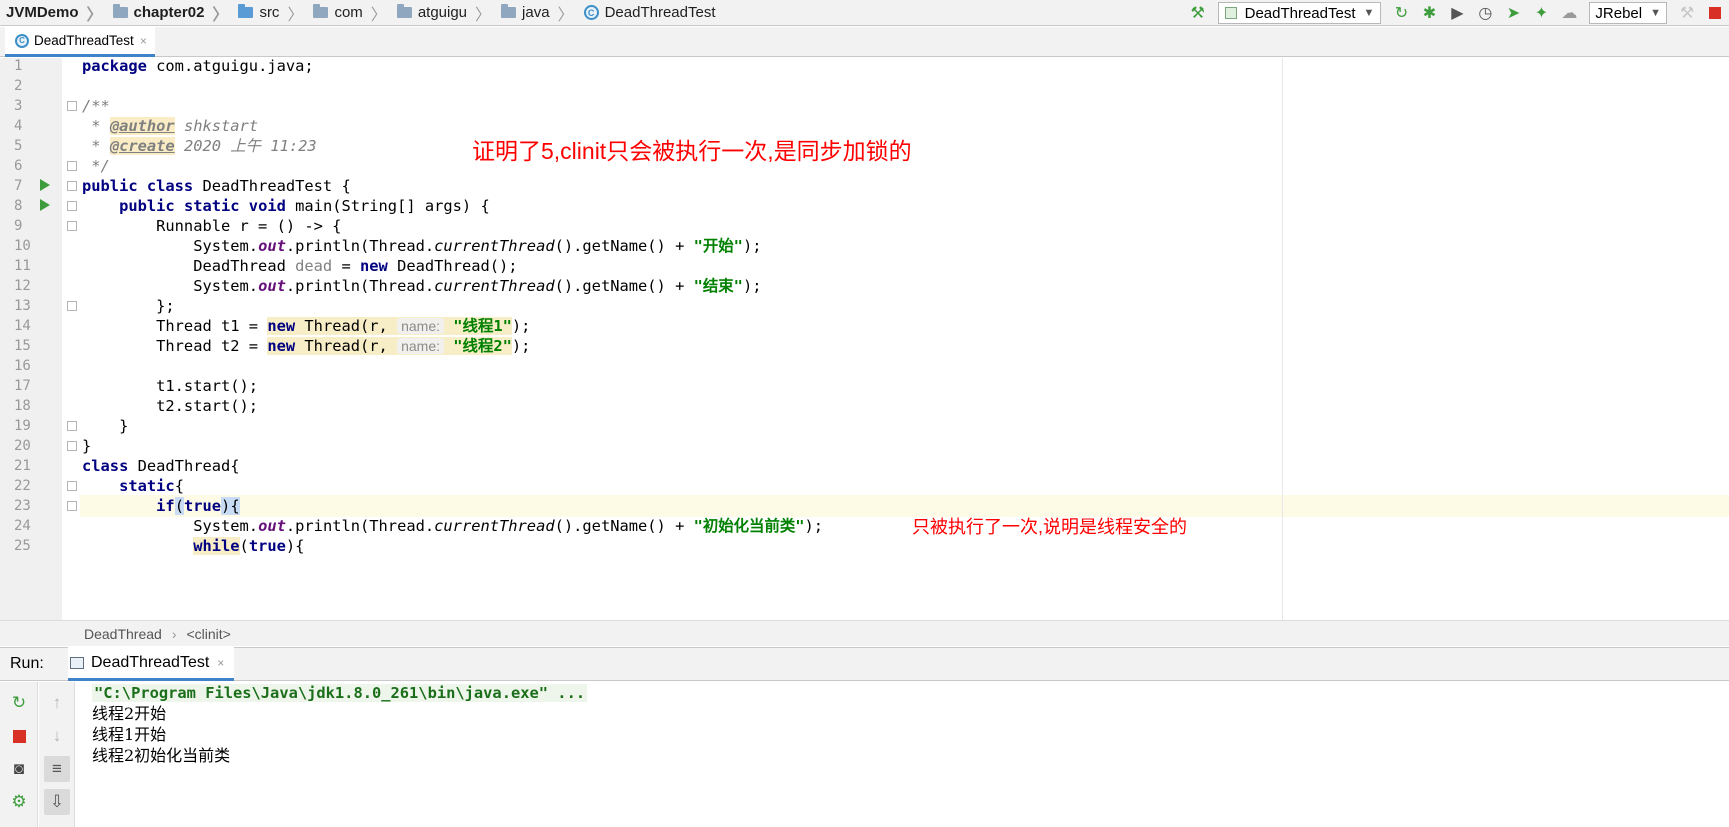 This screenshot has width=1729, height=827. What do you see at coordinates (174, 633) in the screenshot?
I see `chevron-right-icon: ›` at bounding box center [174, 633].